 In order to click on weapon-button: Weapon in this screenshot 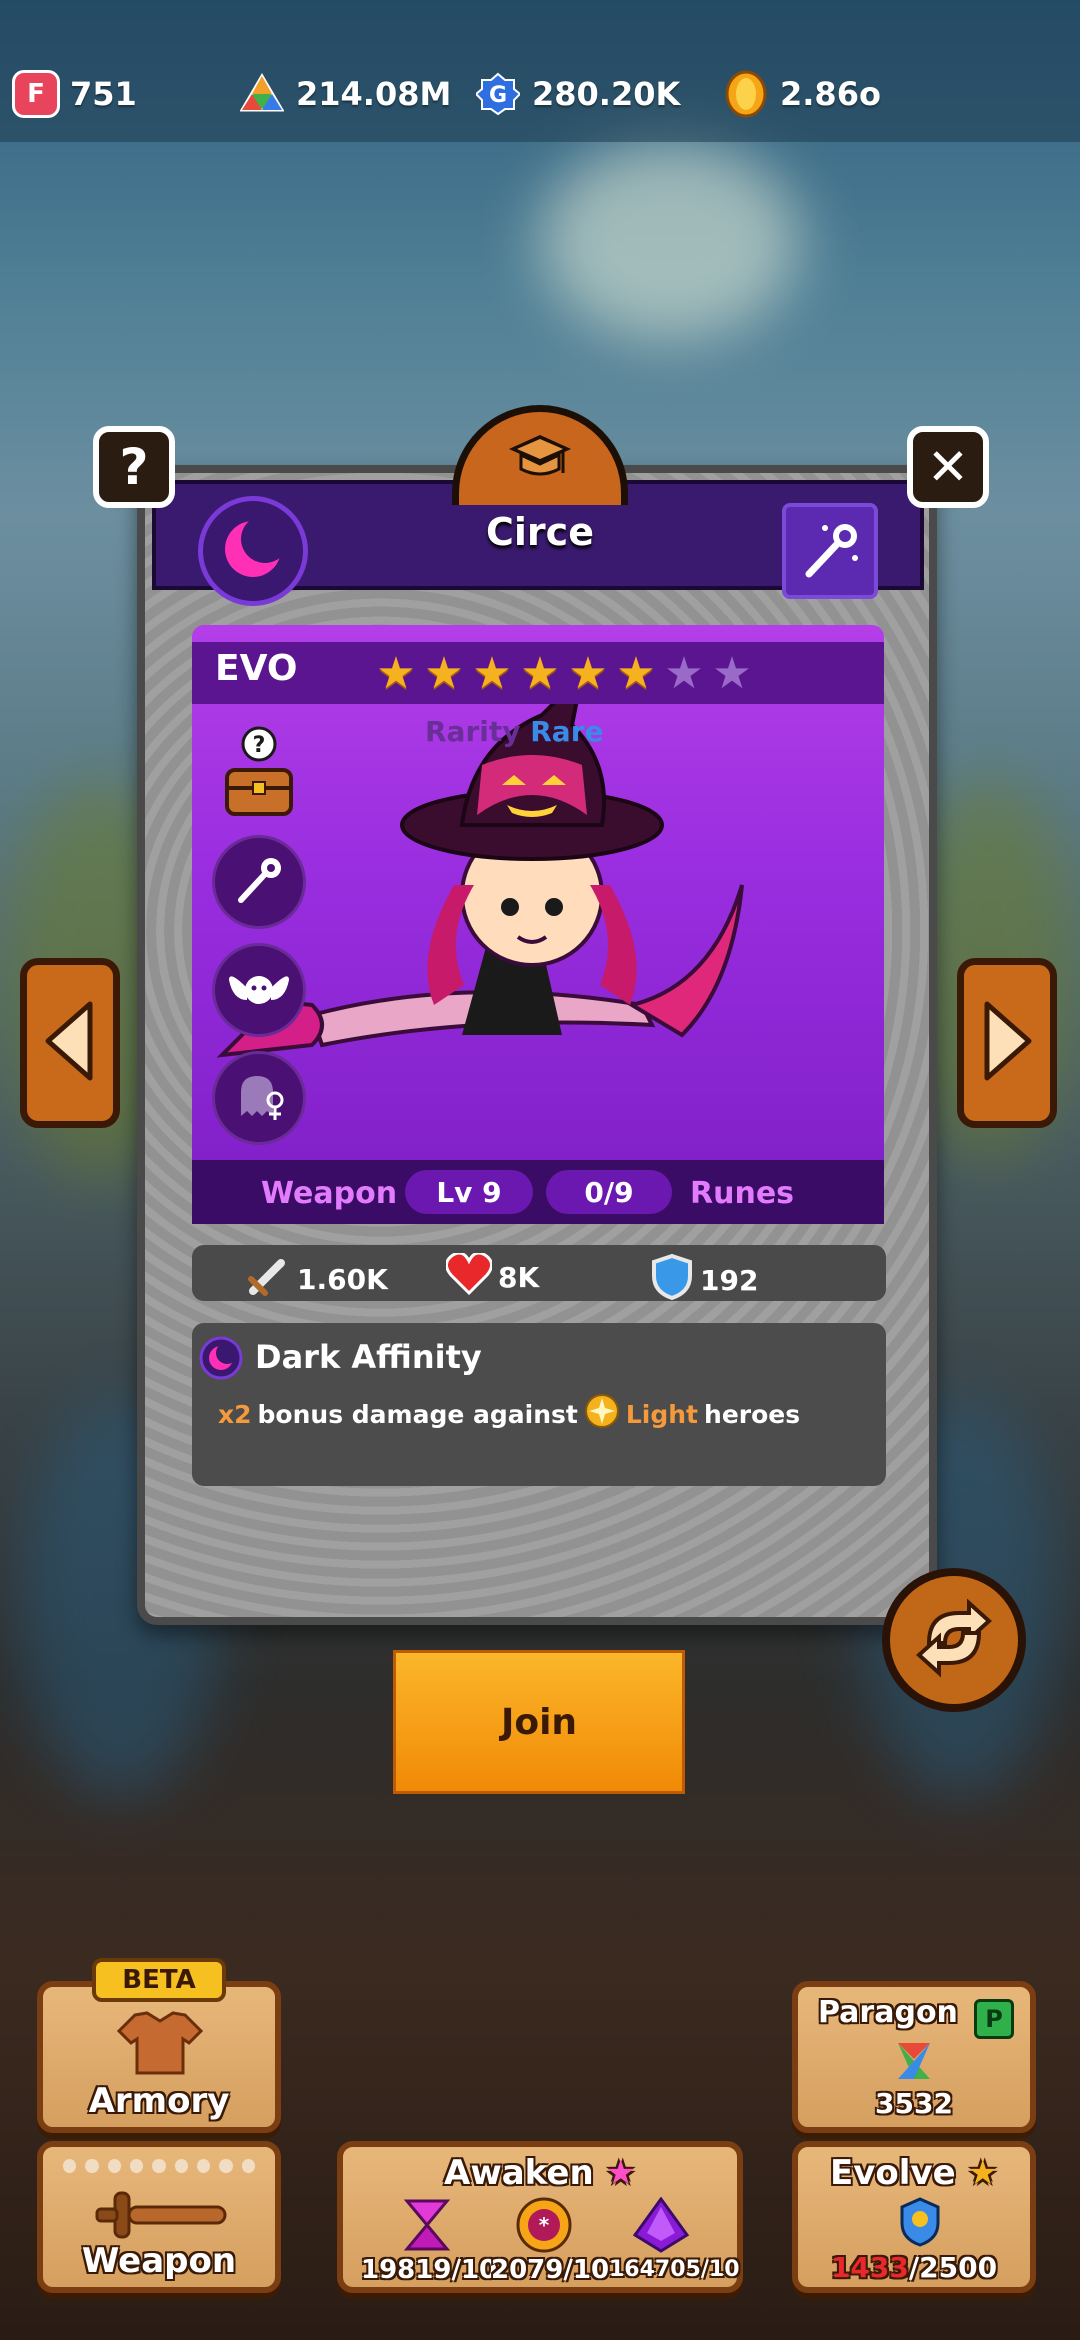, I will do `click(159, 2217)`.